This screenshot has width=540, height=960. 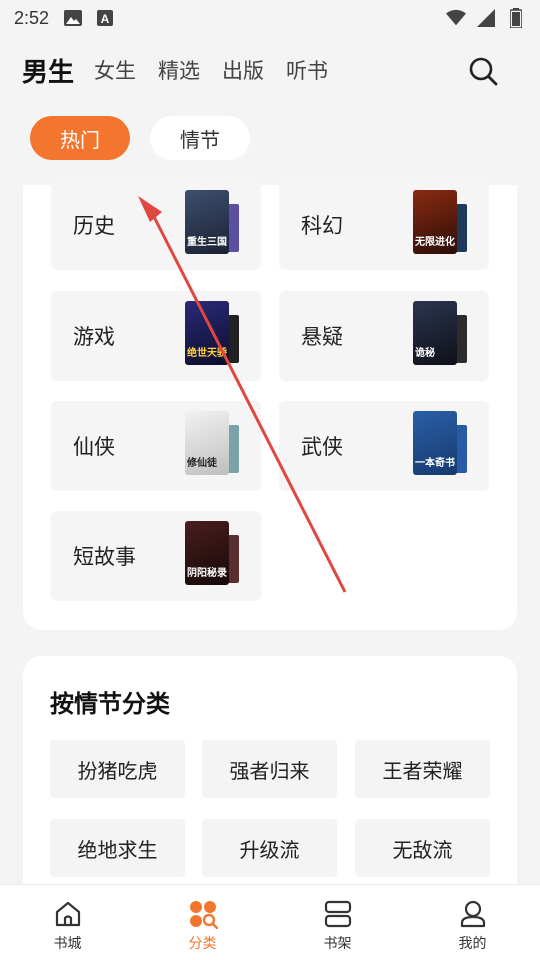 What do you see at coordinates (94, 337) in the screenshot?
I see `category-label: 游戏` at bounding box center [94, 337].